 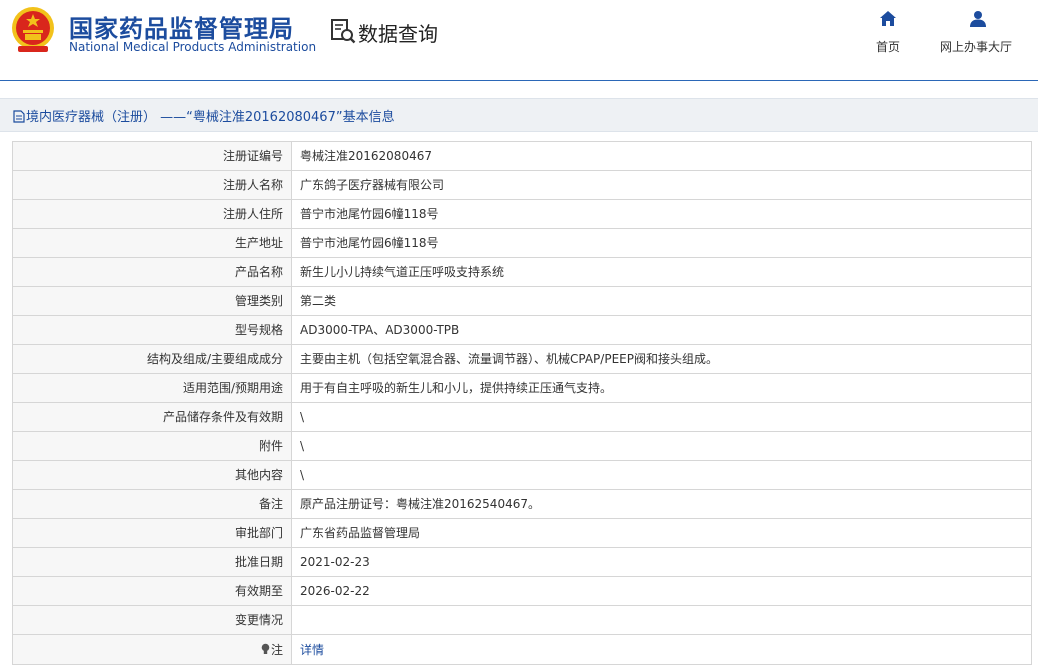 What do you see at coordinates (976, 47) in the screenshot?
I see `nav-online-hall-label: 网上办事大厅` at bounding box center [976, 47].